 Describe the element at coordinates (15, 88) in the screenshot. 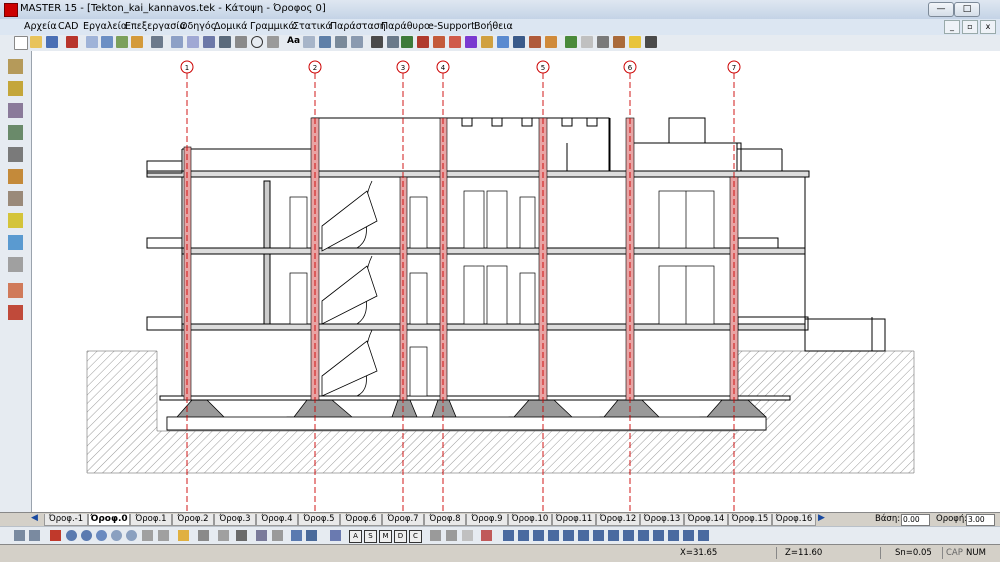

I see `multi-pin-icon` at that location.